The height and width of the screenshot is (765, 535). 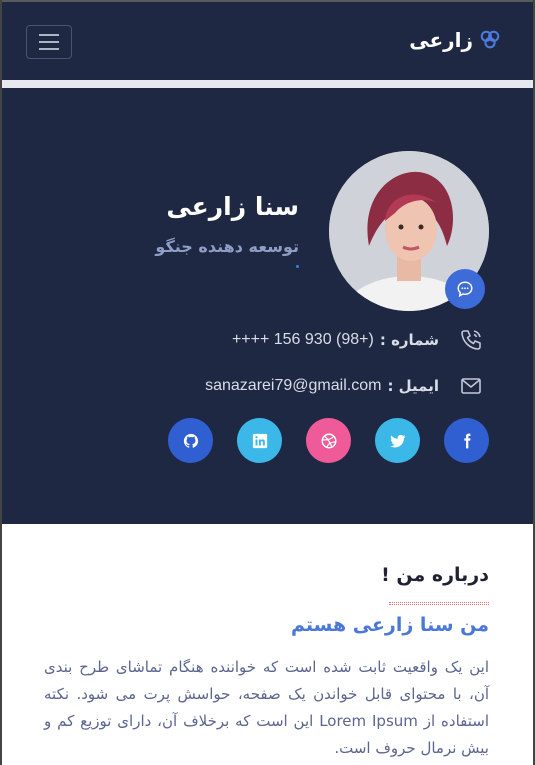 What do you see at coordinates (441, 40) in the screenshot?
I see `brand-name: زارعی` at bounding box center [441, 40].